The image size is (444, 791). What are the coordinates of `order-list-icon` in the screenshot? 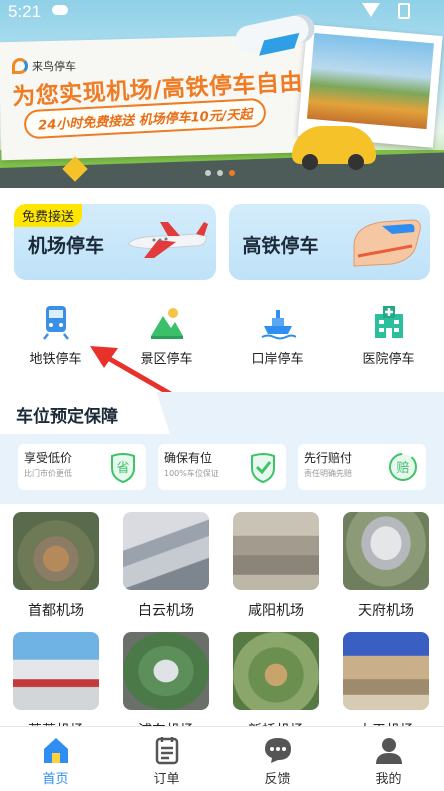 It's located at (166, 751).